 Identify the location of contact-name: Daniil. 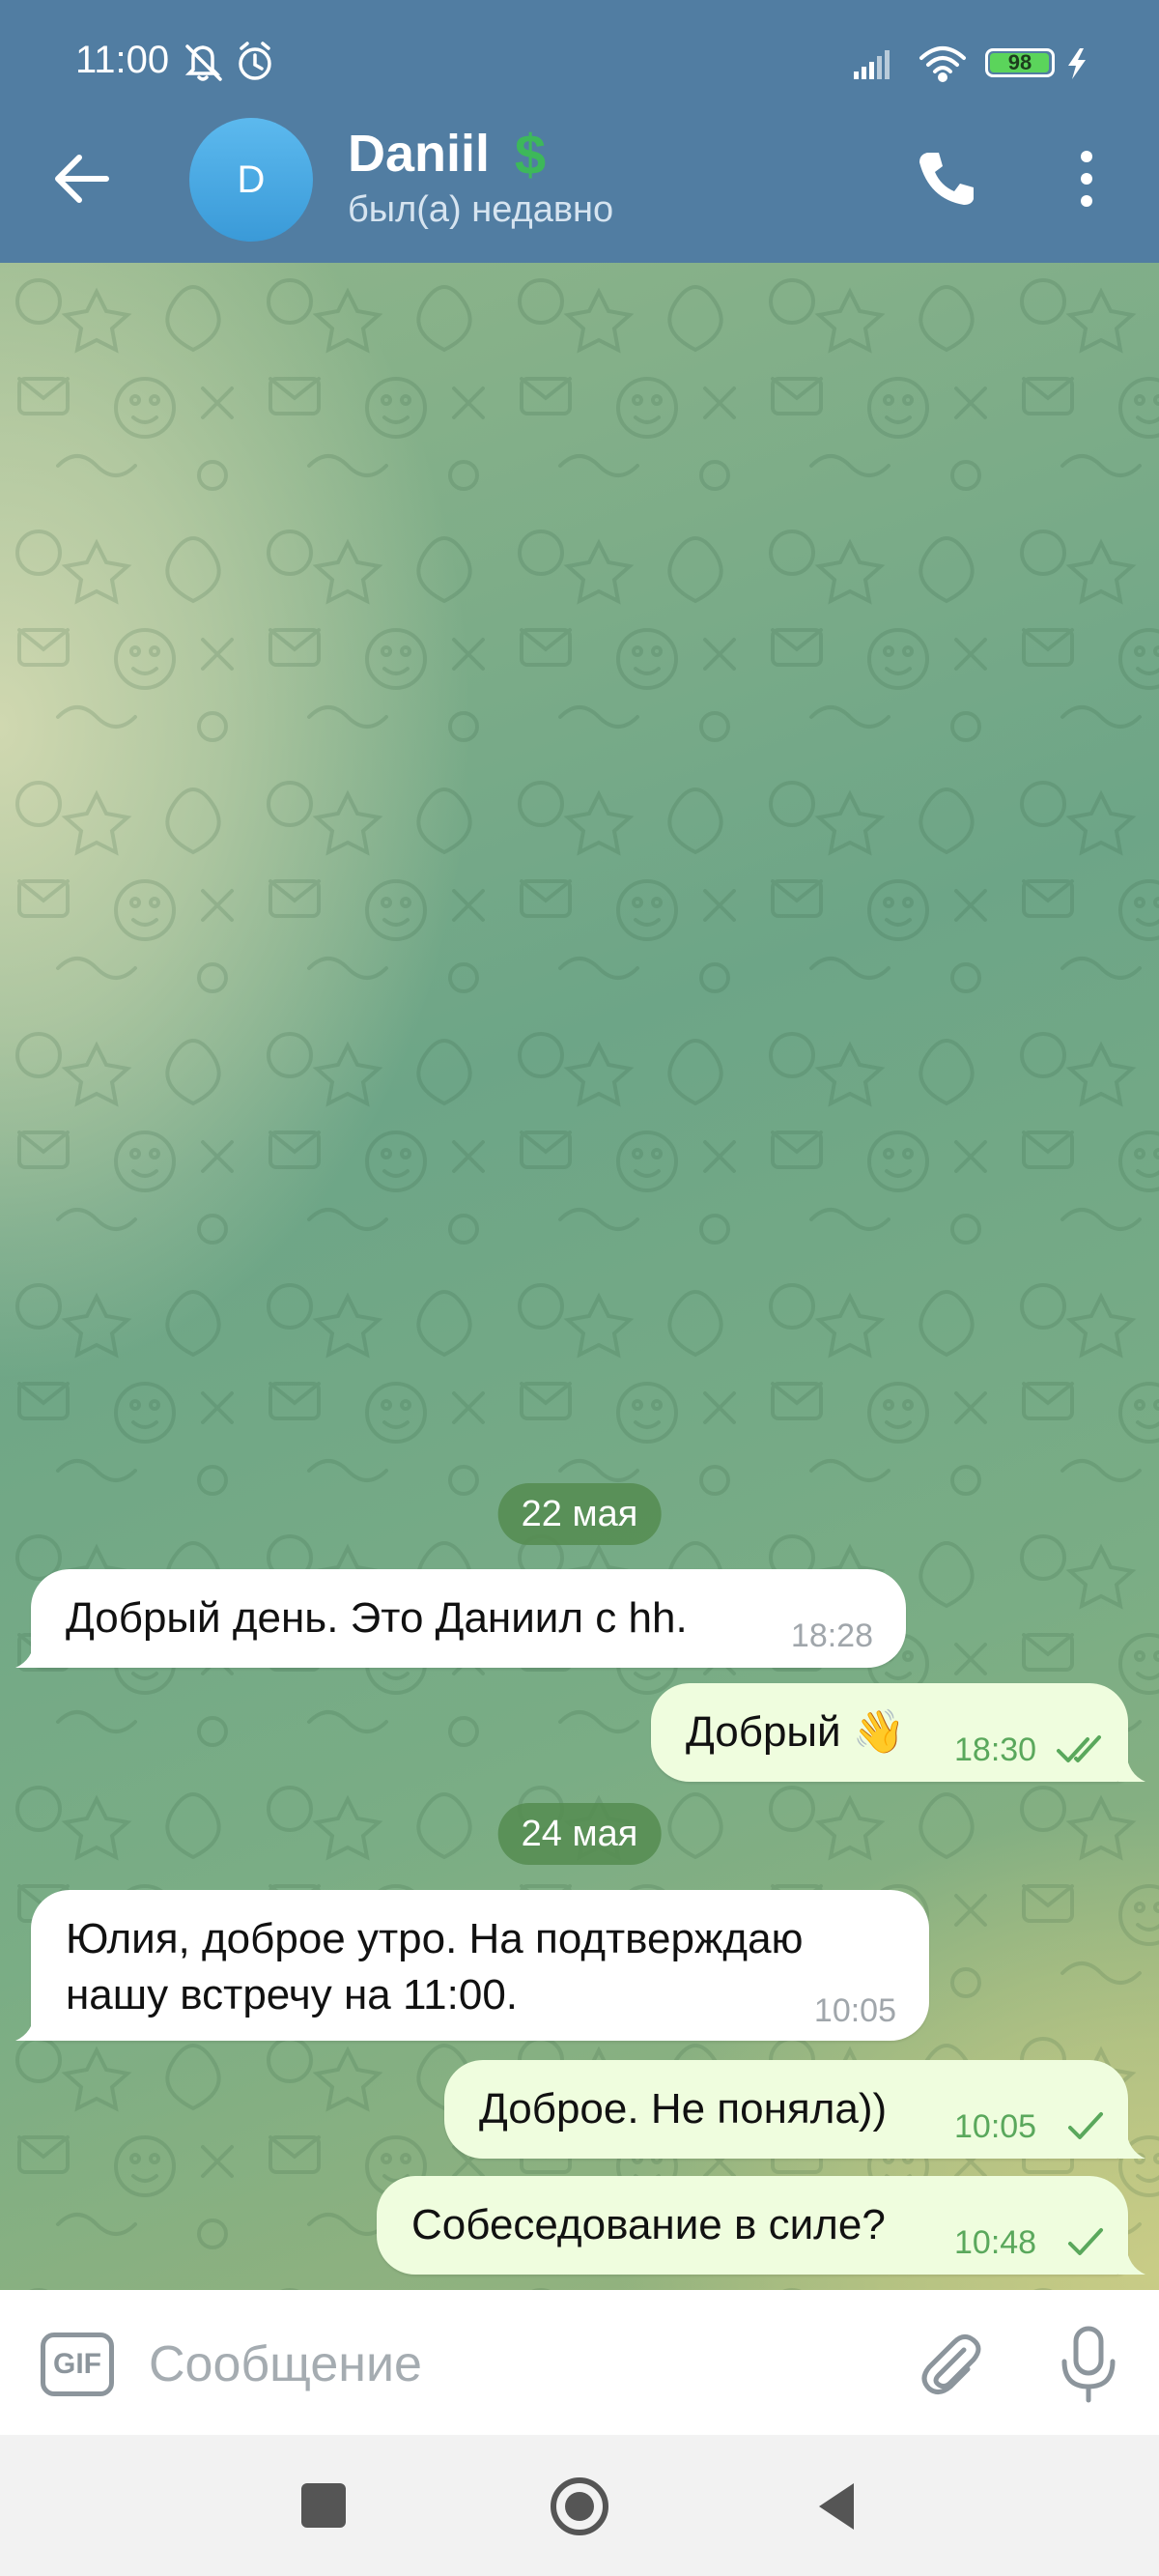
(419, 154).